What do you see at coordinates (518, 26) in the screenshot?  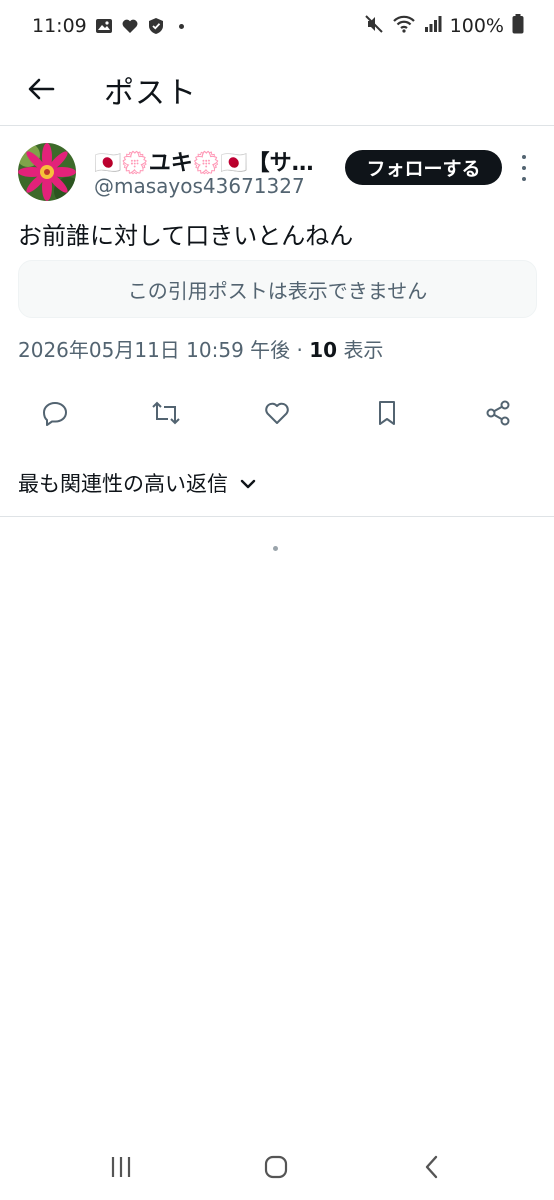 I see `battery-icon` at bounding box center [518, 26].